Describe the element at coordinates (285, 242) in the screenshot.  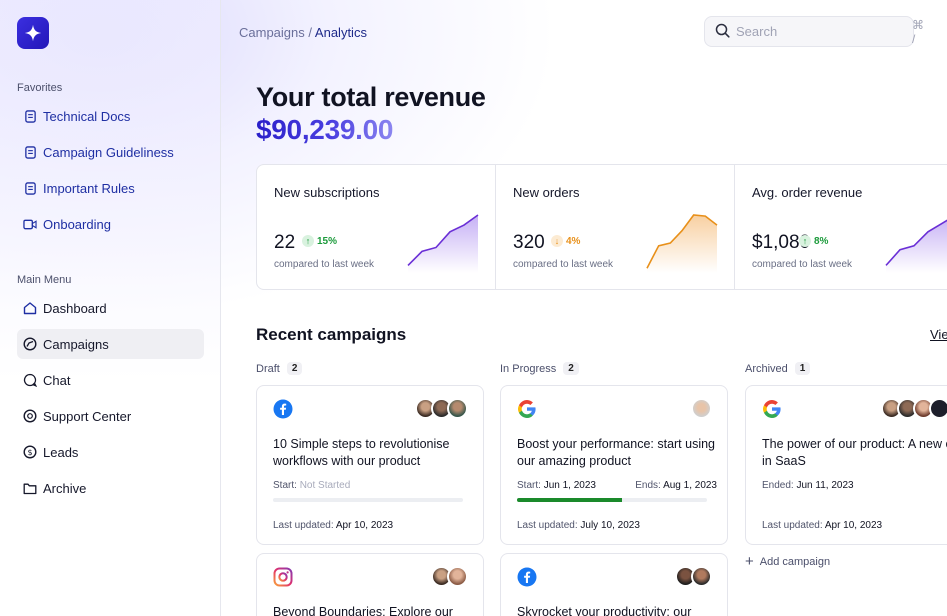
I see `stat-value: 22` at that location.